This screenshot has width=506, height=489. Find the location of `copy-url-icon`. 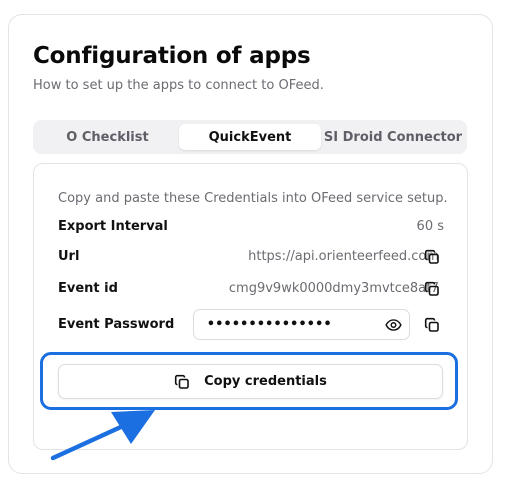

copy-url-icon is located at coordinates (432, 257).